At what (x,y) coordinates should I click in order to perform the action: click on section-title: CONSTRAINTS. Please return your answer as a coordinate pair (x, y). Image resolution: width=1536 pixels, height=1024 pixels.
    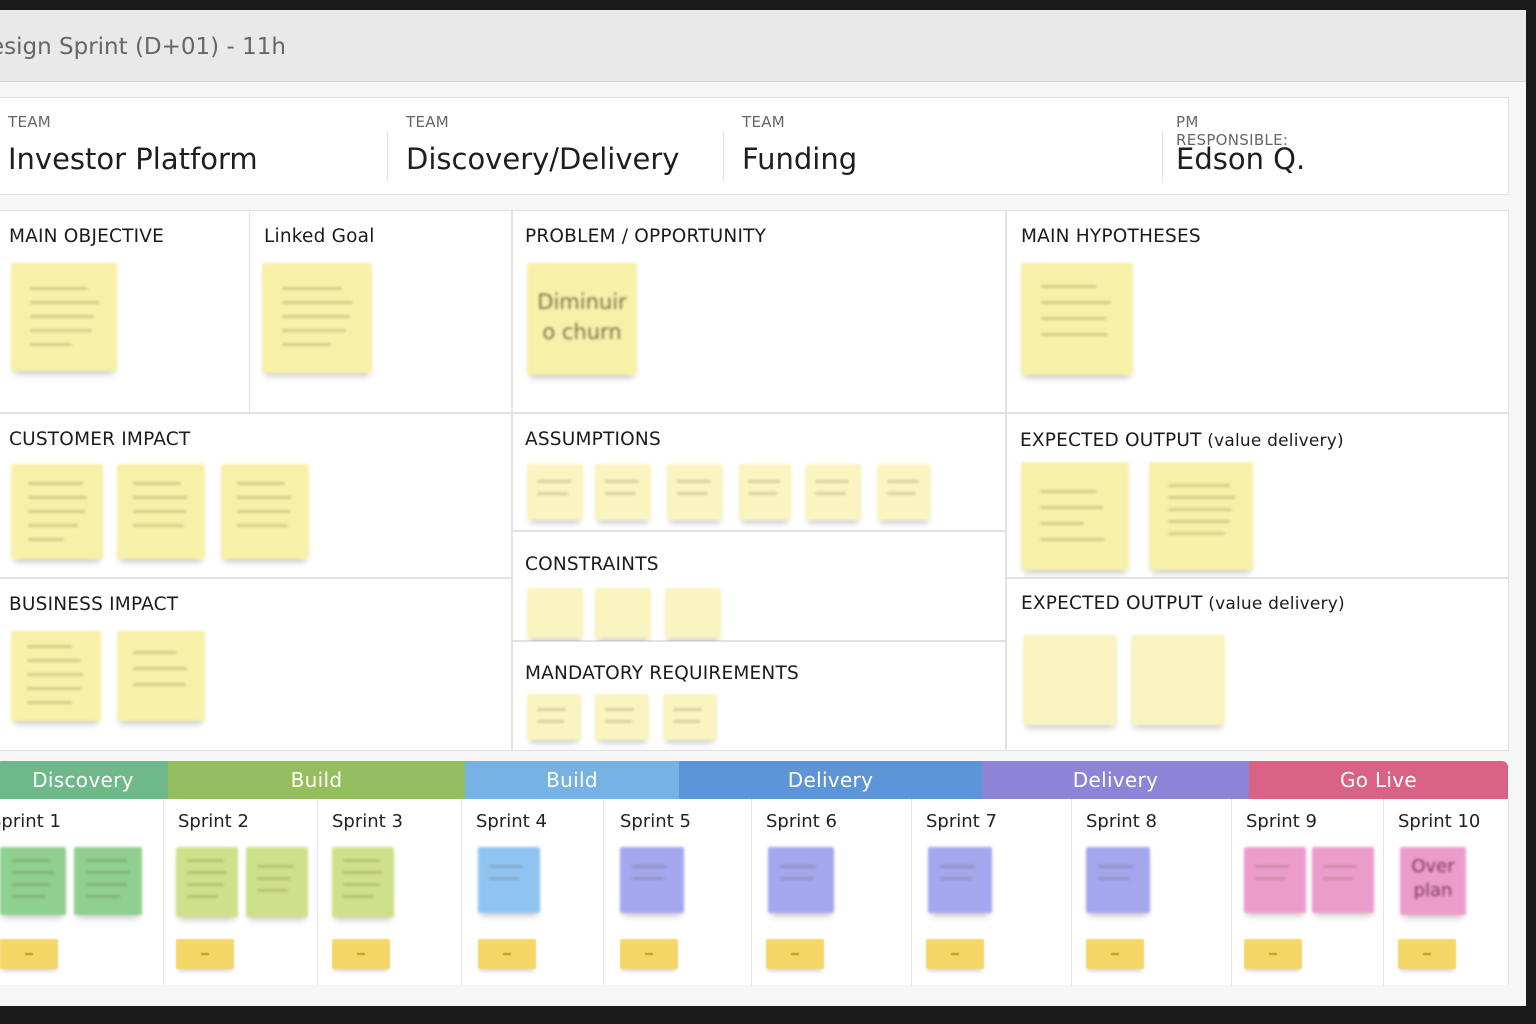
    Looking at the image, I should click on (592, 564).